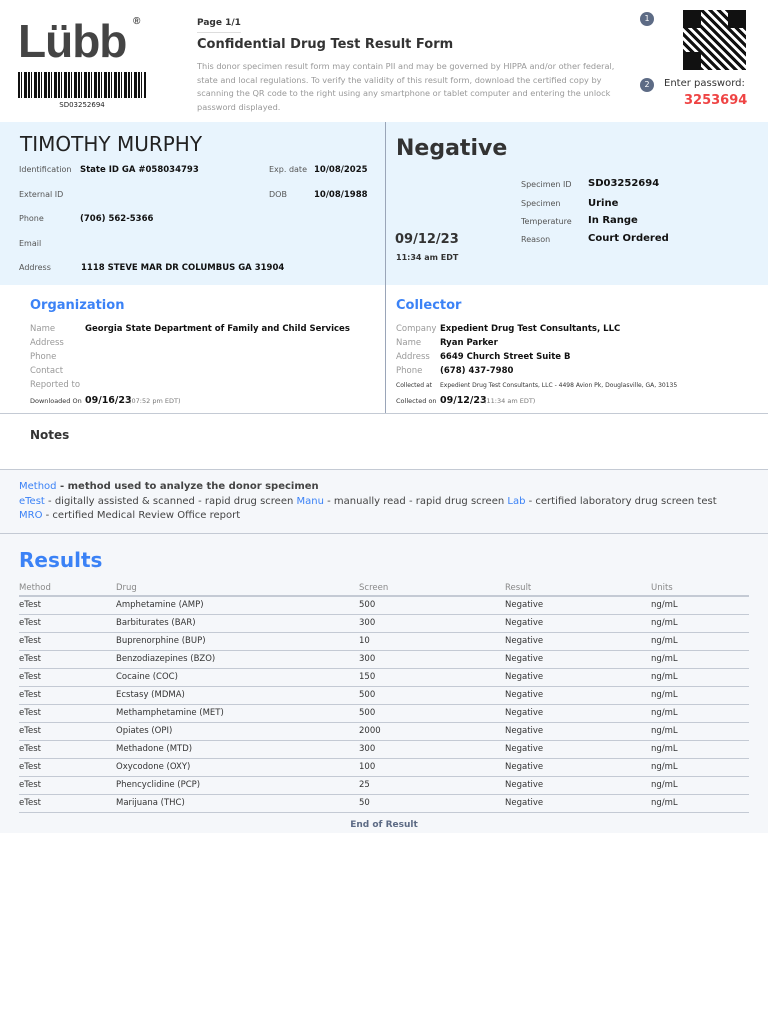 The width and height of the screenshot is (768, 1024). What do you see at coordinates (310, 501) in the screenshot?
I see `manu-term: Manu` at bounding box center [310, 501].